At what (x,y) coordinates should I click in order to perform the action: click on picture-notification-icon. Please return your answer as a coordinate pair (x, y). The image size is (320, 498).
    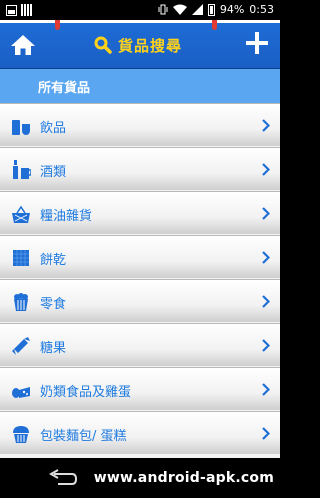
    Looking at the image, I should click on (11, 10).